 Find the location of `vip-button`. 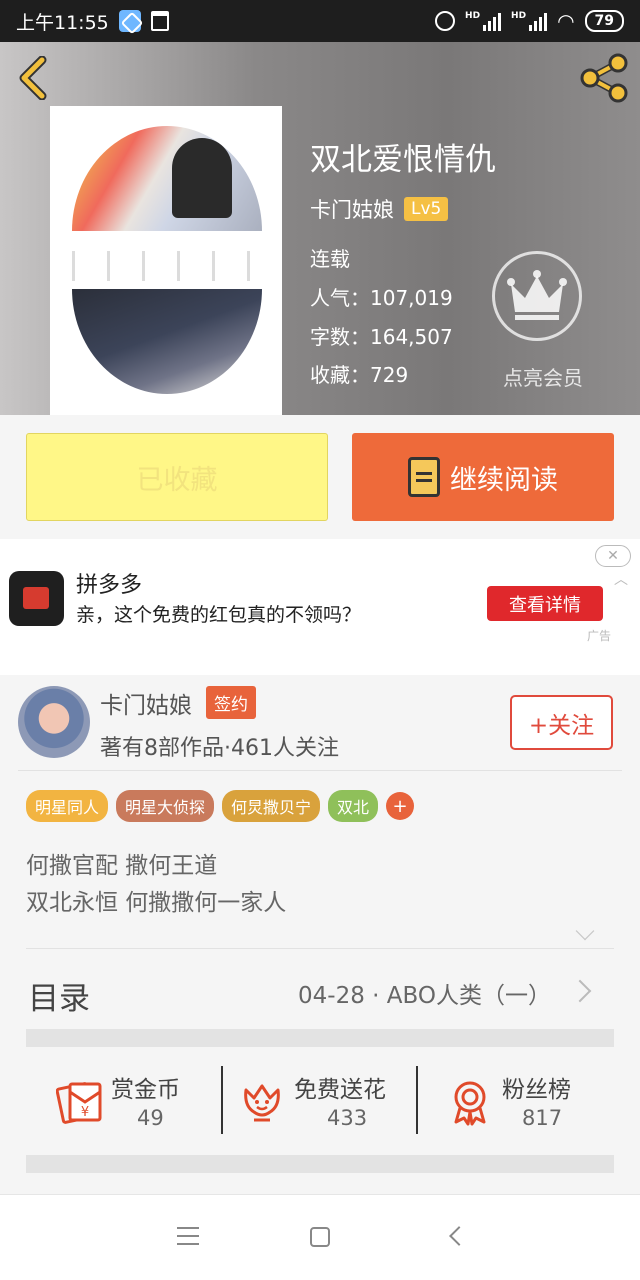

vip-button is located at coordinates (537, 296).